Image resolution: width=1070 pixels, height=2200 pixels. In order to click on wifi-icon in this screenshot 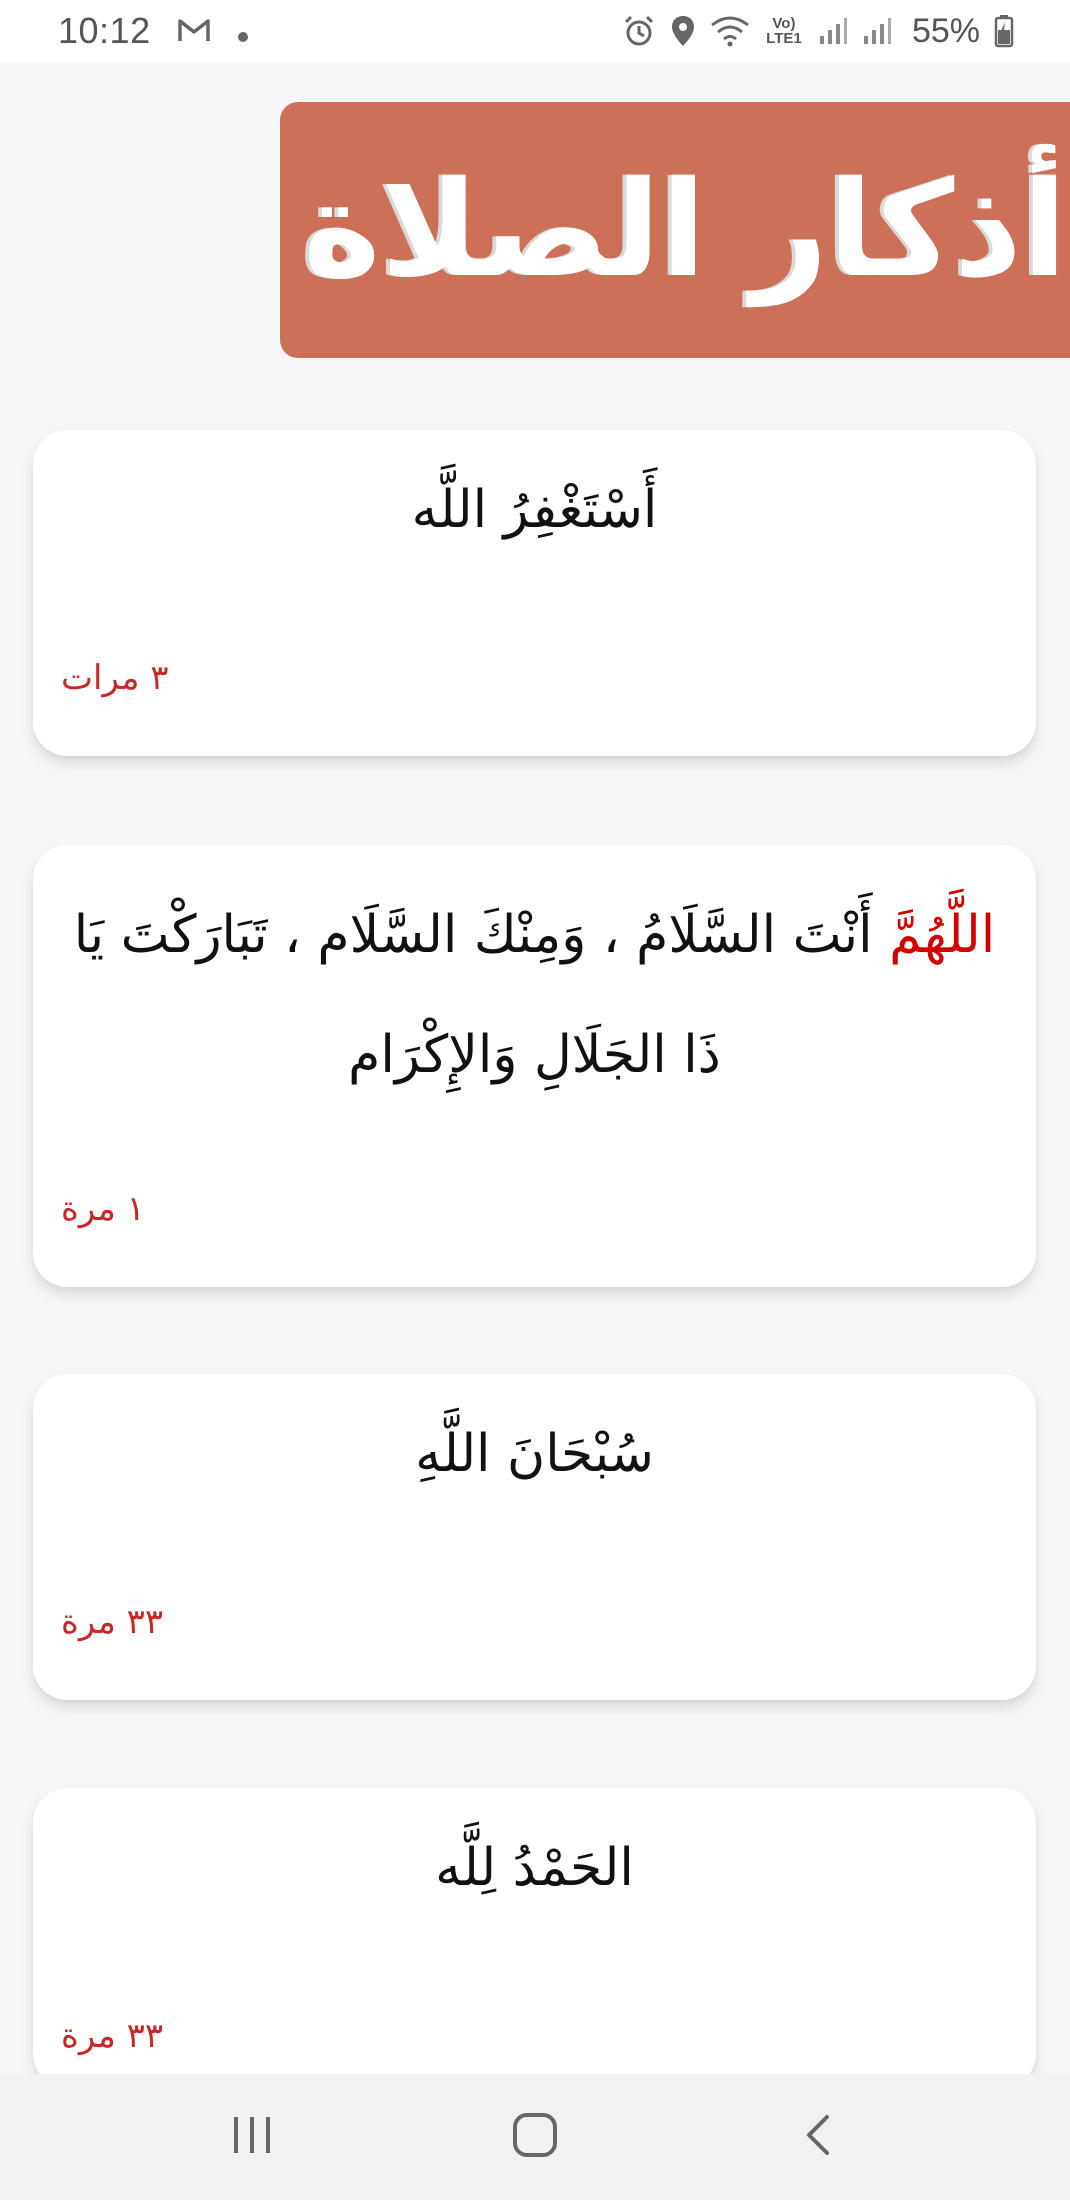, I will do `click(730, 31)`.